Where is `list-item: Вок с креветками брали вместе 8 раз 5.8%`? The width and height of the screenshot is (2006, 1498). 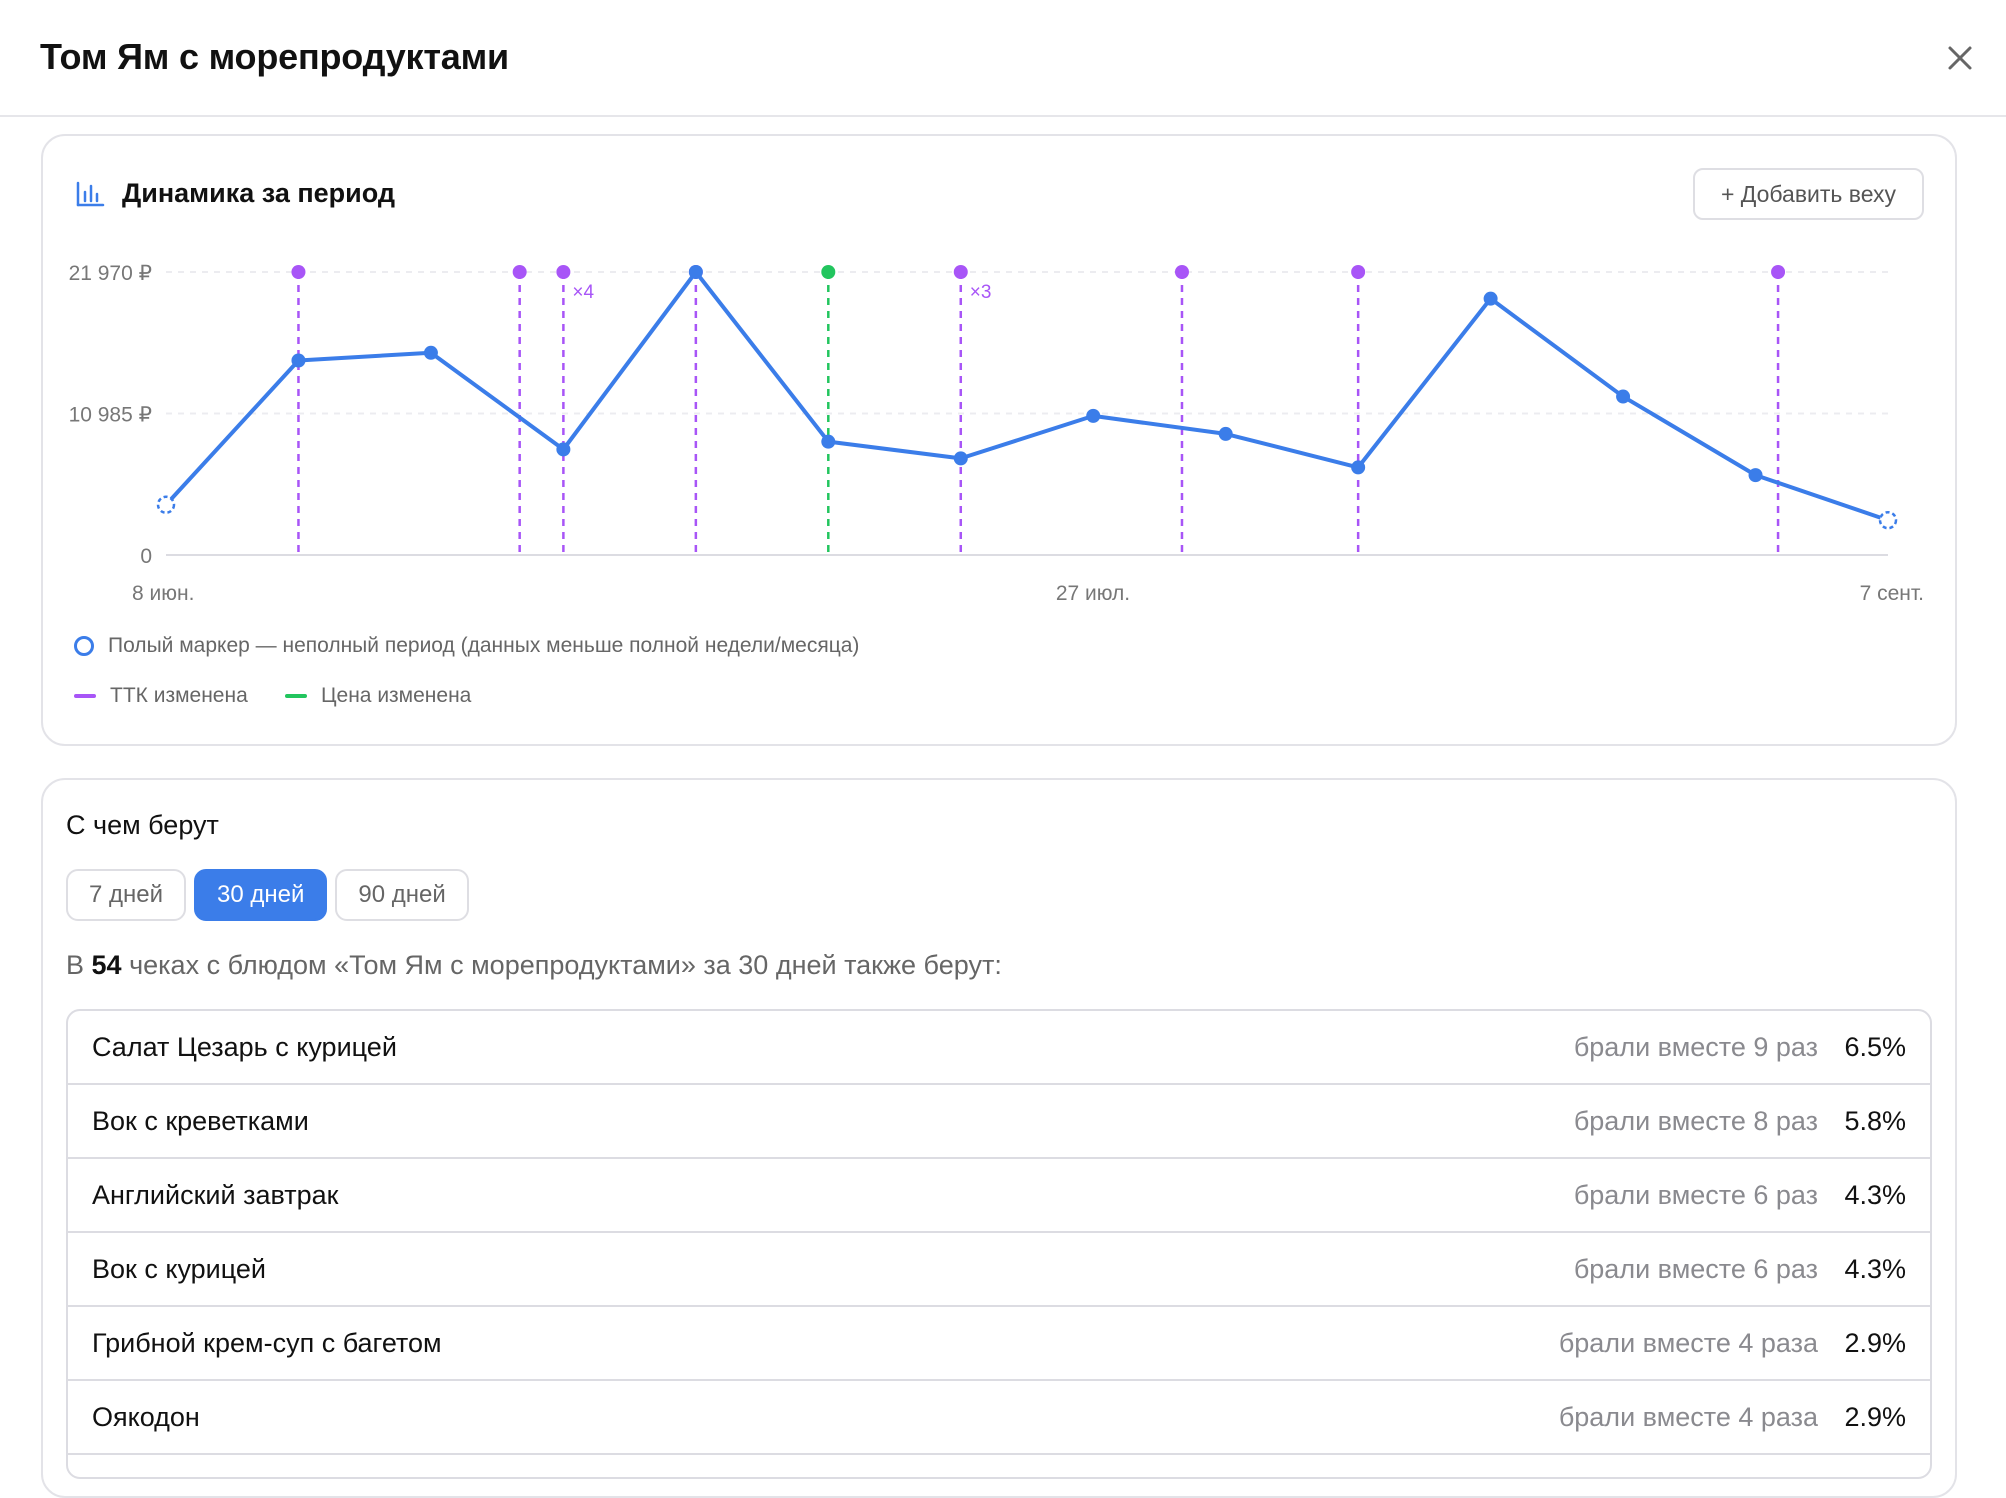
list-item: Вок с креветками брали вместе 8 раз 5.8% is located at coordinates (999, 1122).